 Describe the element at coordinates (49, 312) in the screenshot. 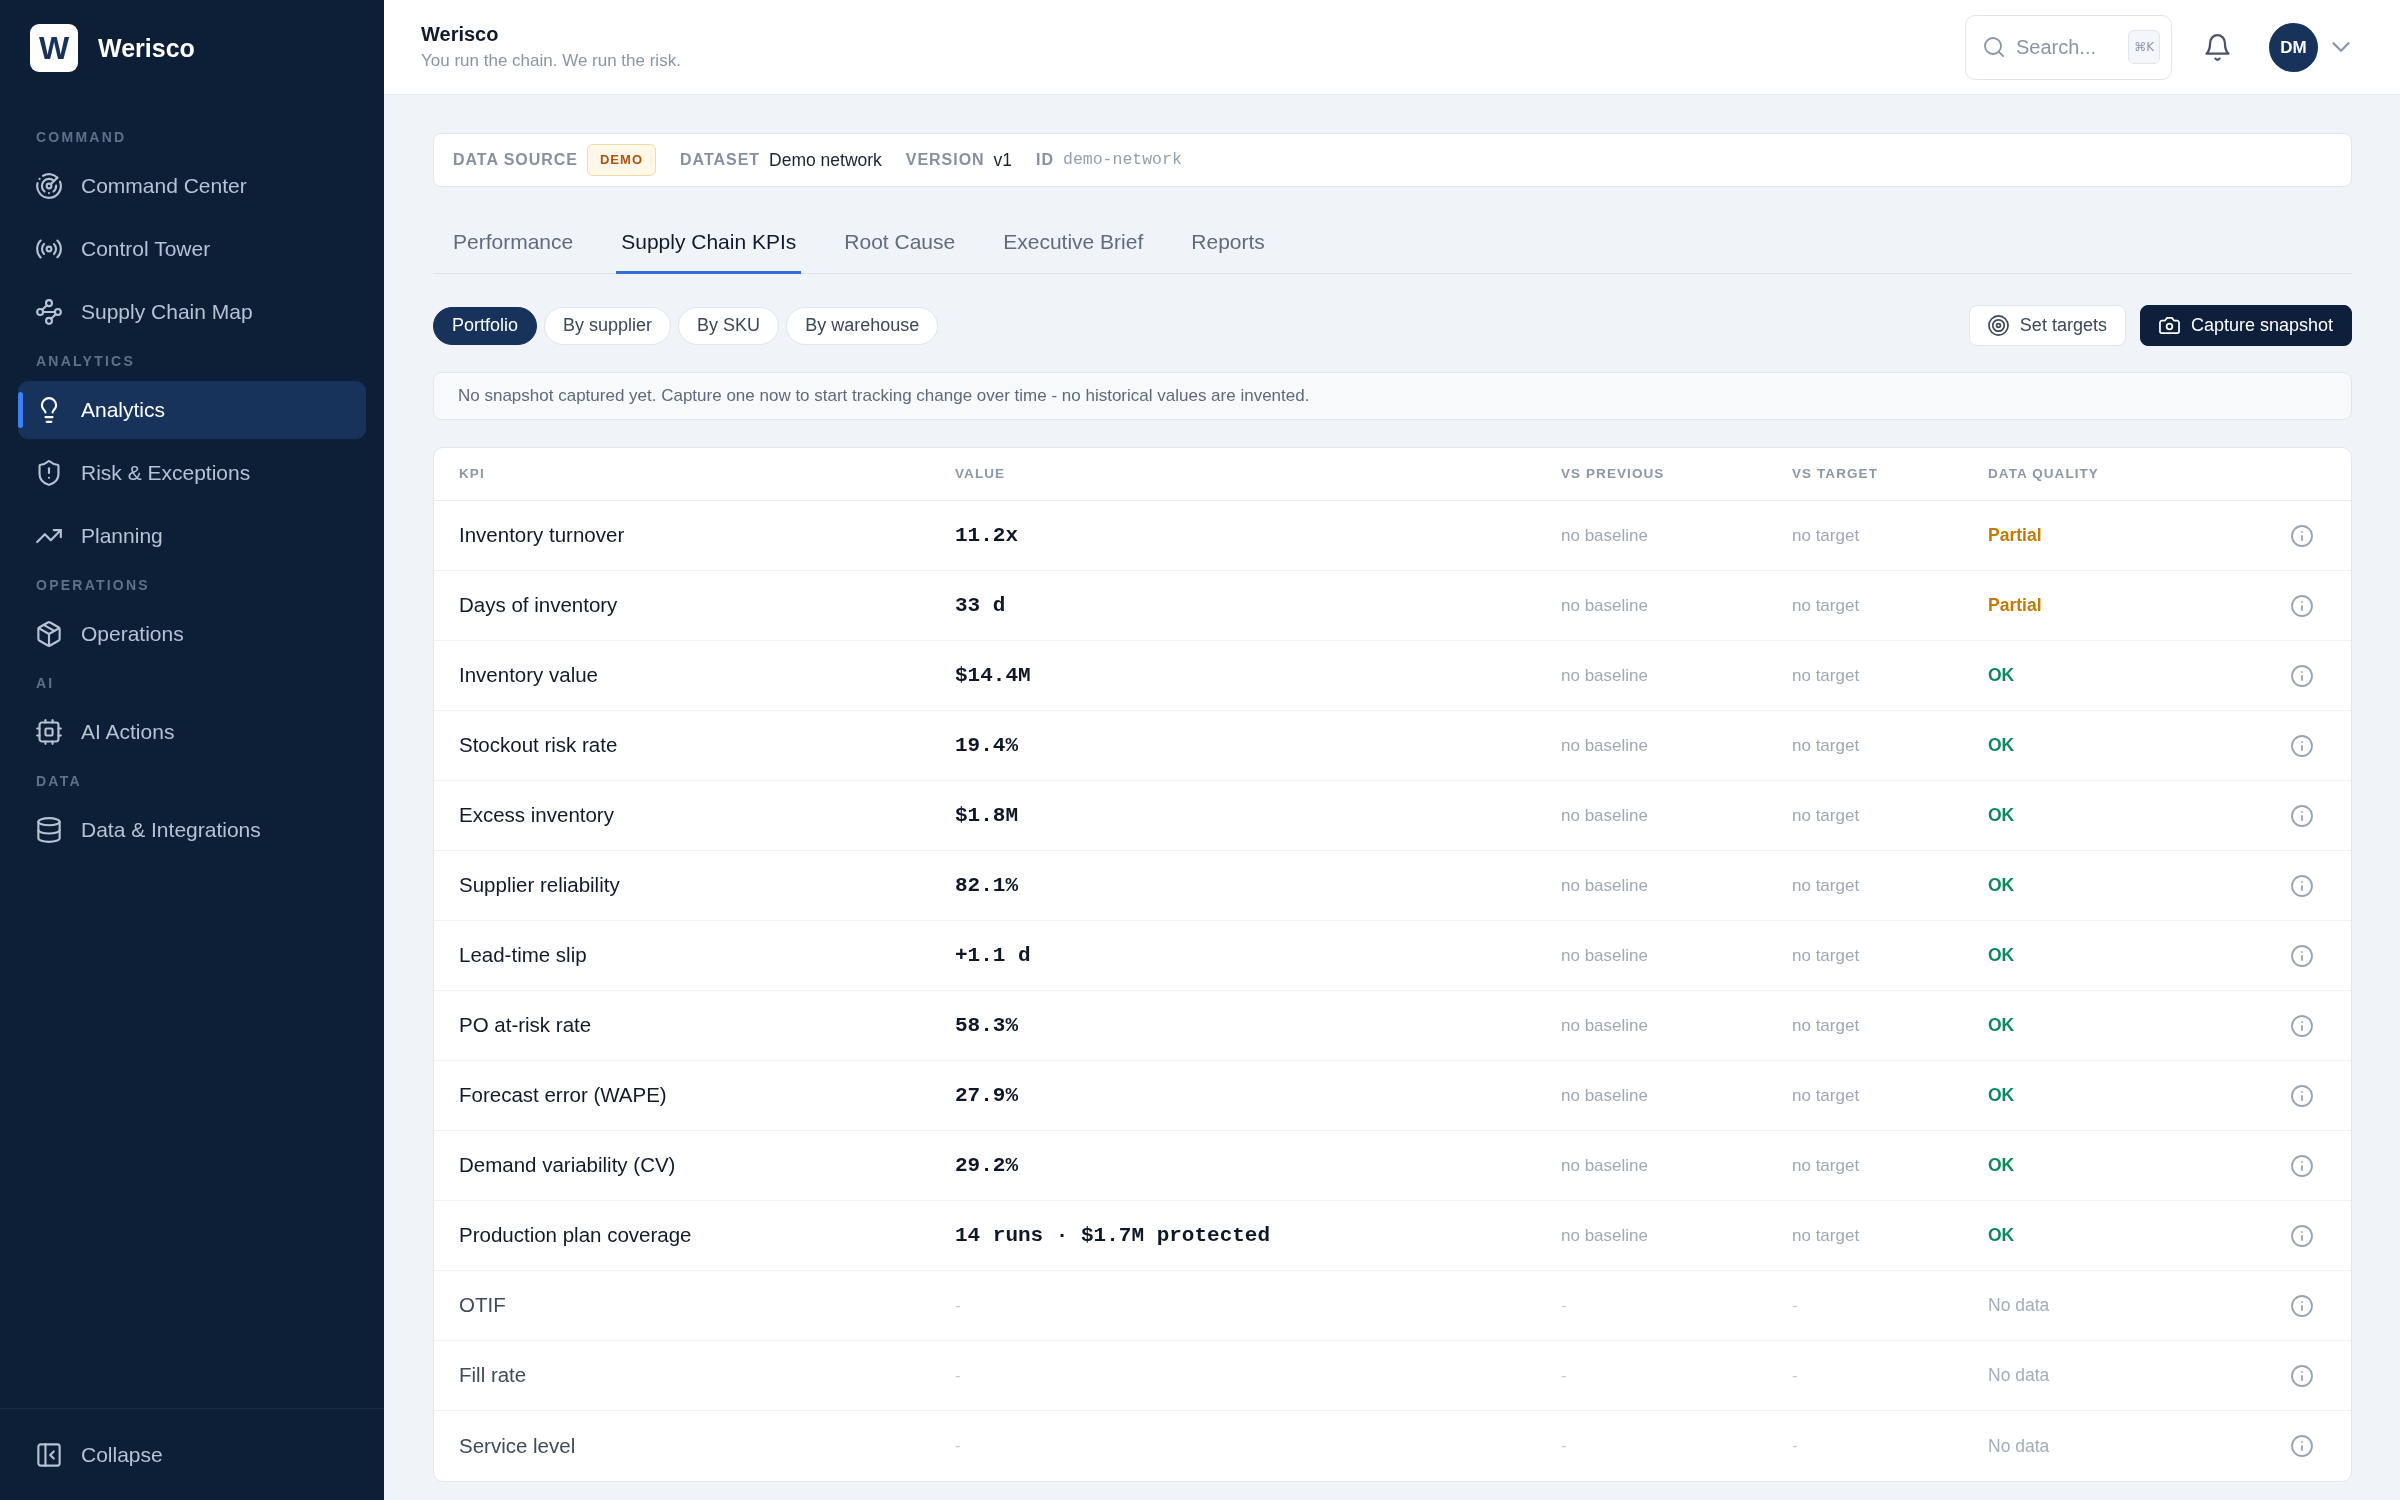

I see `nodes-icon` at that location.